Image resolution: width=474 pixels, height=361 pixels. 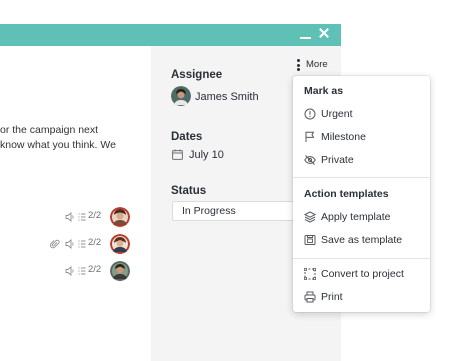 What do you see at coordinates (227, 97) in the screenshot?
I see `assignee-name: James Smith` at bounding box center [227, 97].